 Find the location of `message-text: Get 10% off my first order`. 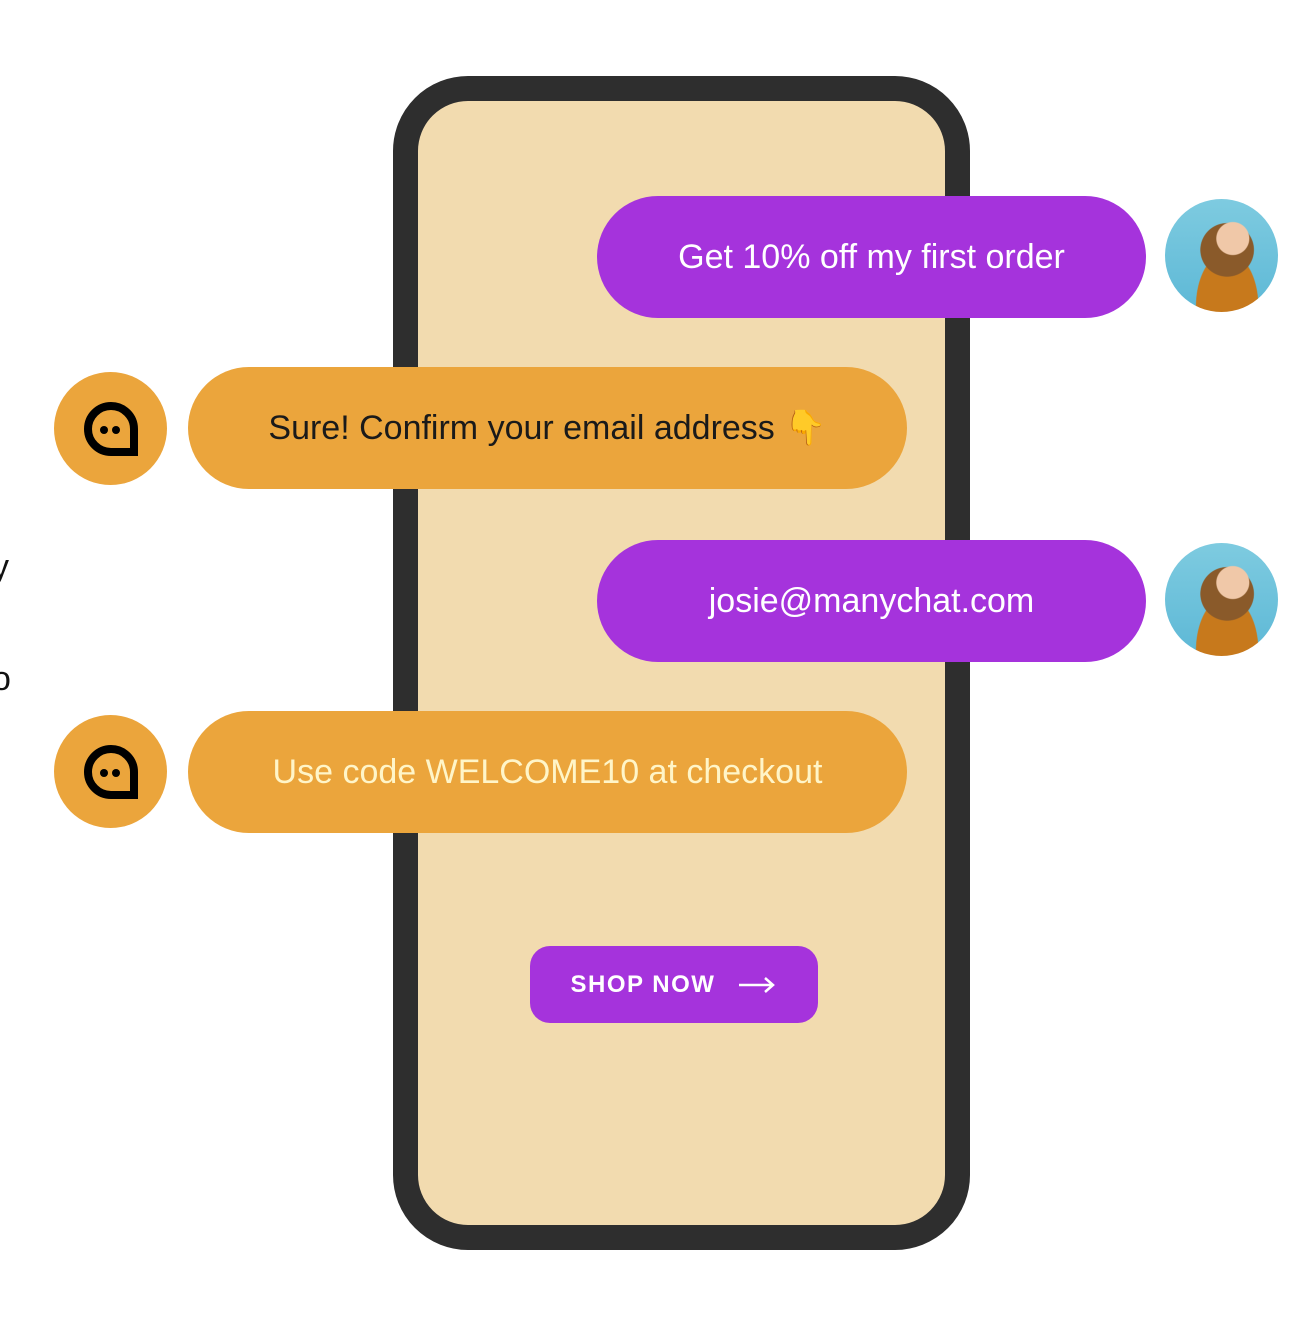

message-text: Get 10% off my first order is located at coordinates (871, 256).